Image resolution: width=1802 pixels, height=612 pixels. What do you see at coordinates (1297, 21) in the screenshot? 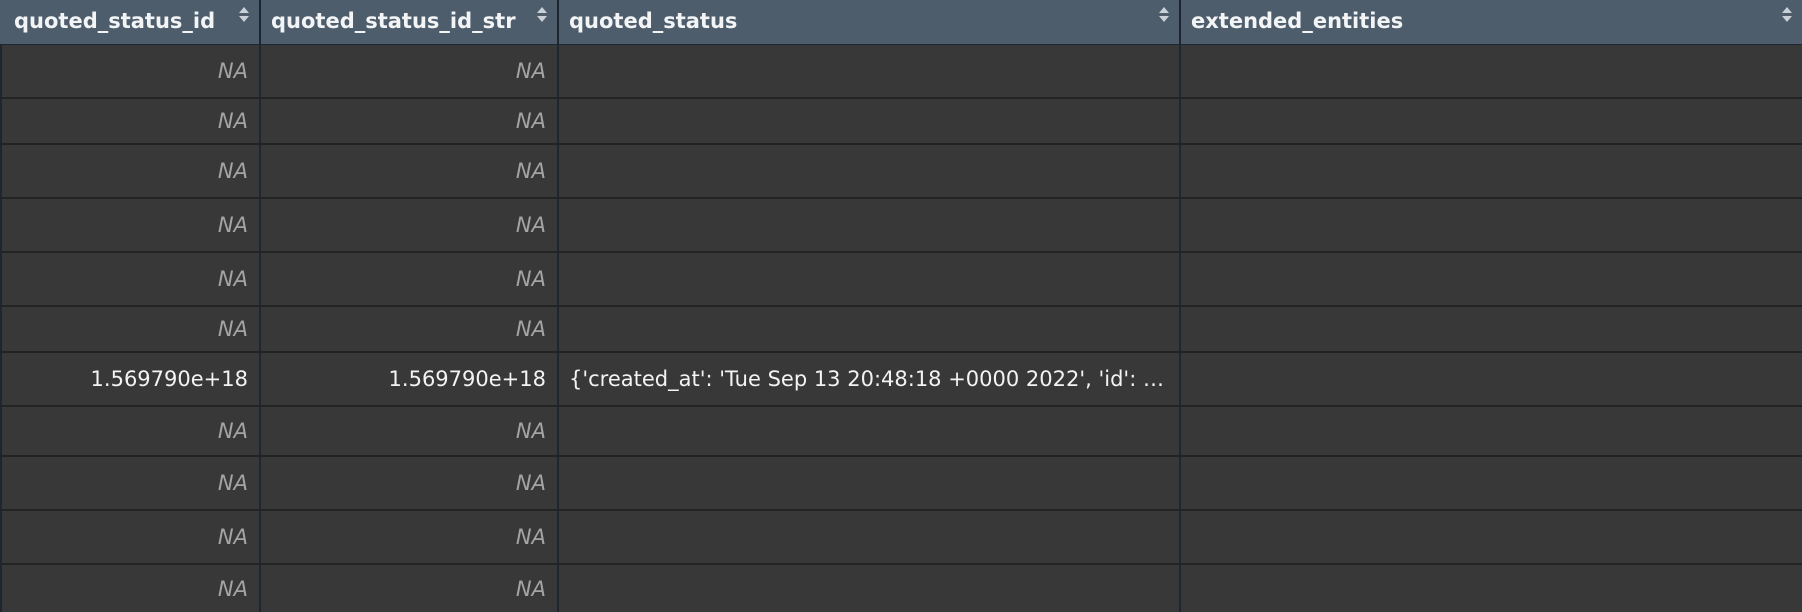
I see `column-header-label: extended_entities` at bounding box center [1297, 21].